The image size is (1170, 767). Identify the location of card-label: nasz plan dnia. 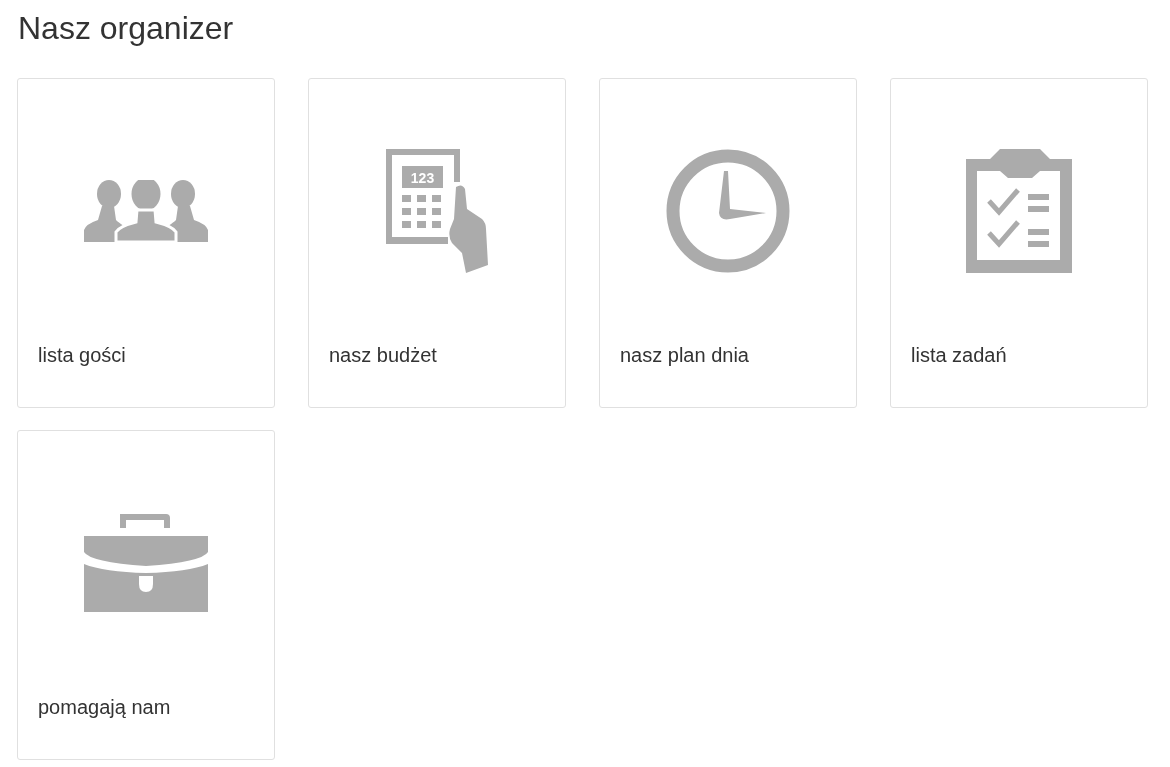
(684, 355).